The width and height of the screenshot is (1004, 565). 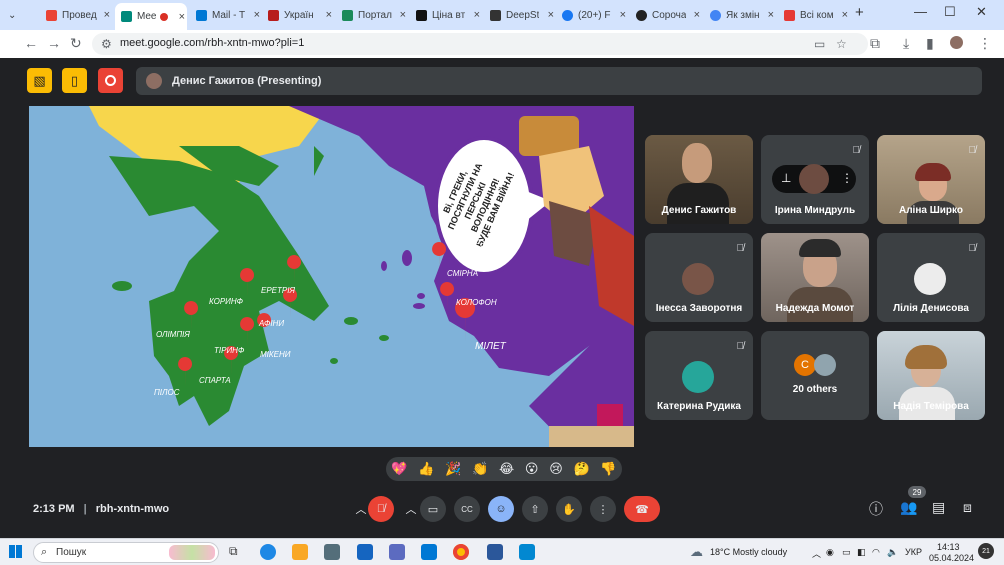 I want to click on reaction-surprised: 😮, so click(x=532, y=469).